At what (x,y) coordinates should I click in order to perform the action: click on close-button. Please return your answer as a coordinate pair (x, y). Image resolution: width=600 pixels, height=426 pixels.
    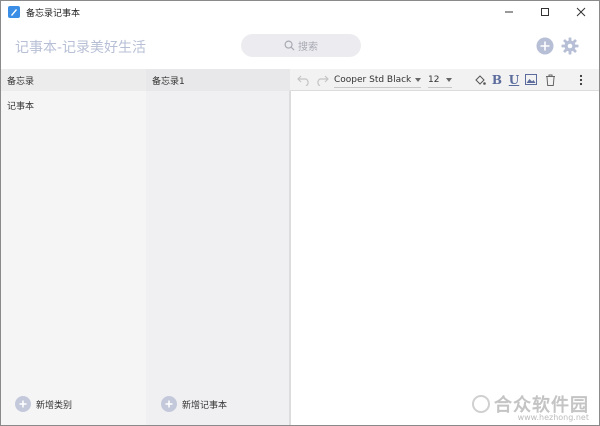
    Looking at the image, I should click on (581, 12).